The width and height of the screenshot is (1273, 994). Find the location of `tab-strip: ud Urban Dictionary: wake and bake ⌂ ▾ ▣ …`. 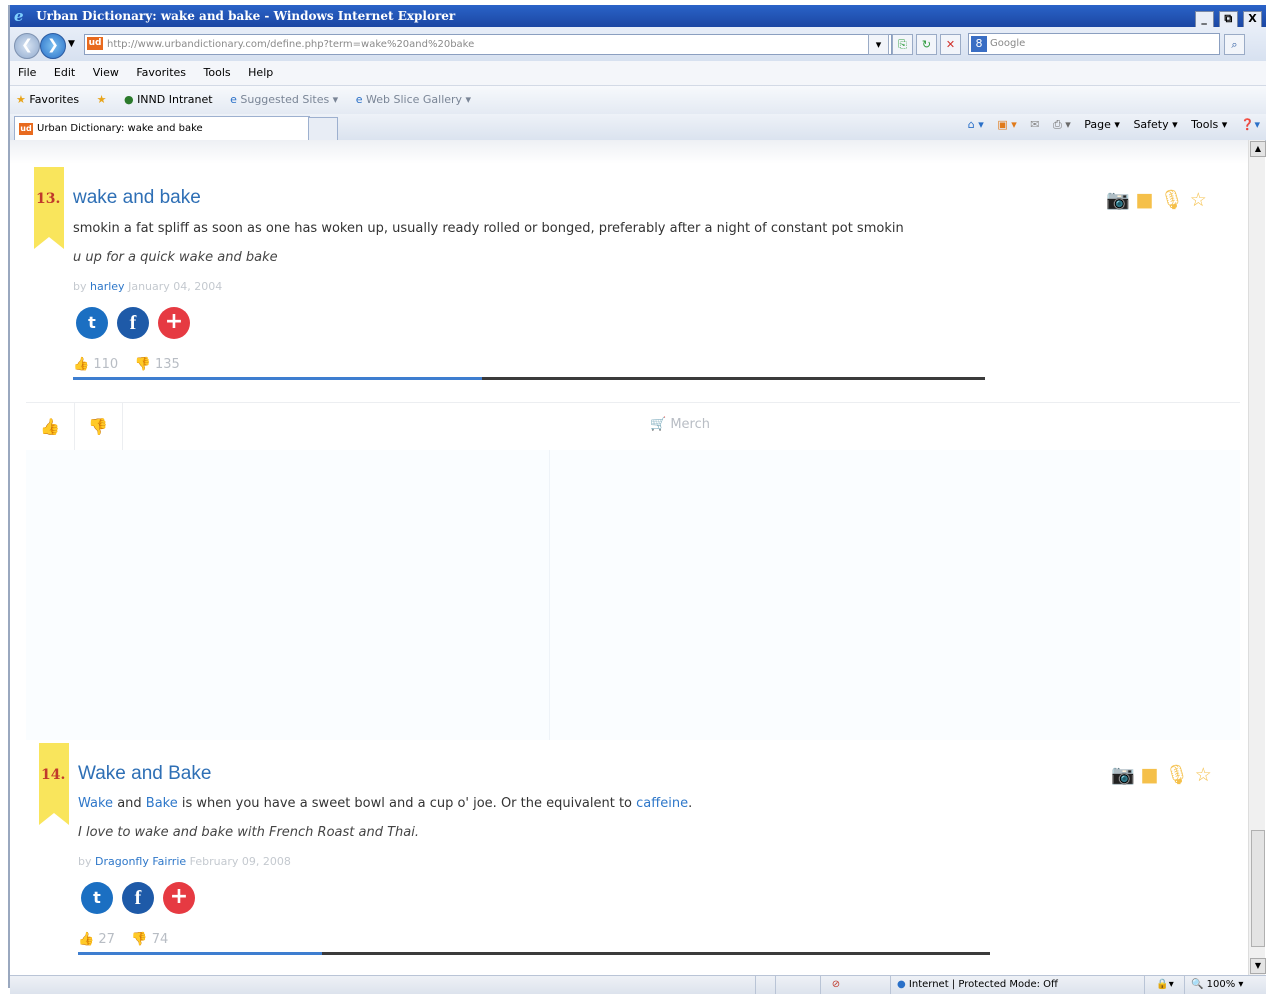

tab-strip: ud Urban Dictionary: wake and bake ⌂ ▾ ▣ … is located at coordinates (638, 127).